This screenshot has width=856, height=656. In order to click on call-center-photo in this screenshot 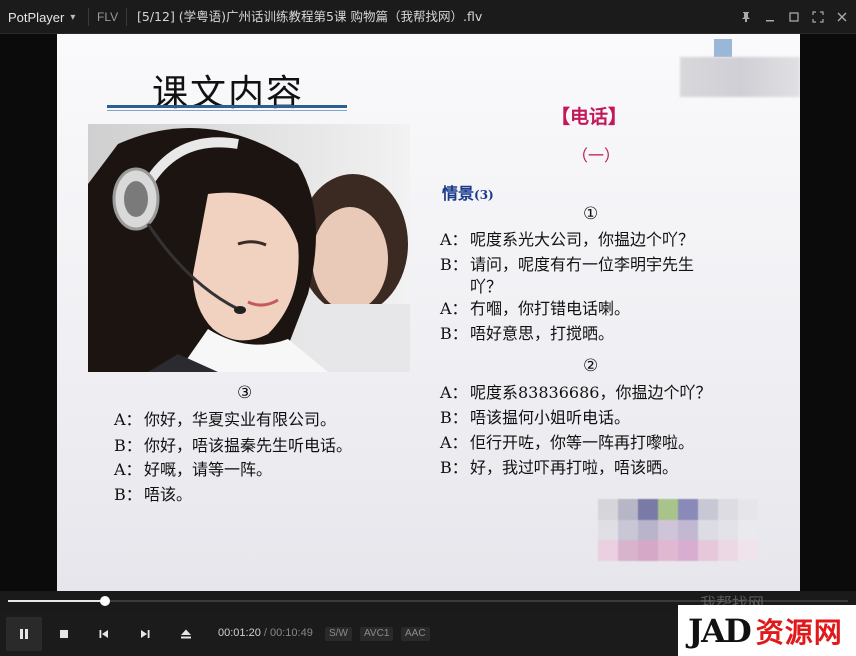, I will do `click(249, 248)`.